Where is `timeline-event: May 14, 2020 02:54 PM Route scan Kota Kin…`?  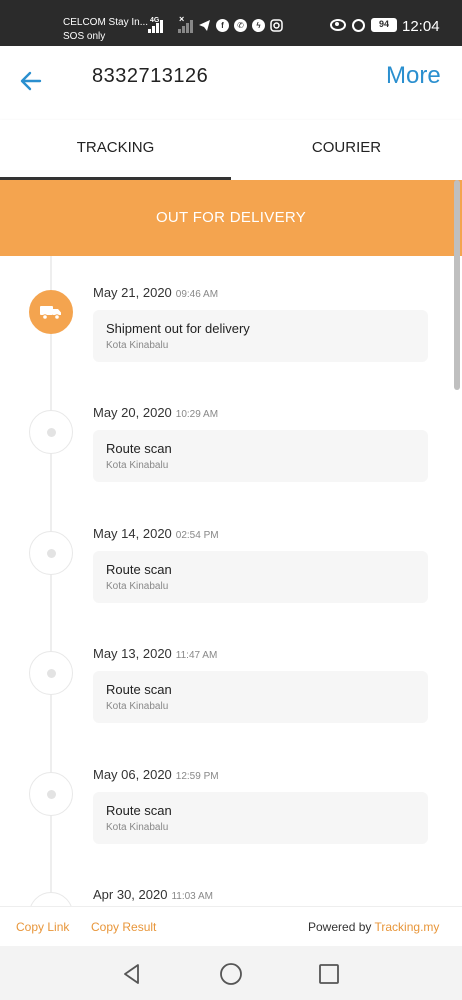 timeline-event: May 14, 2020 02:54 PM Route scan Kota Kin… is located at coordinates (231, 588).